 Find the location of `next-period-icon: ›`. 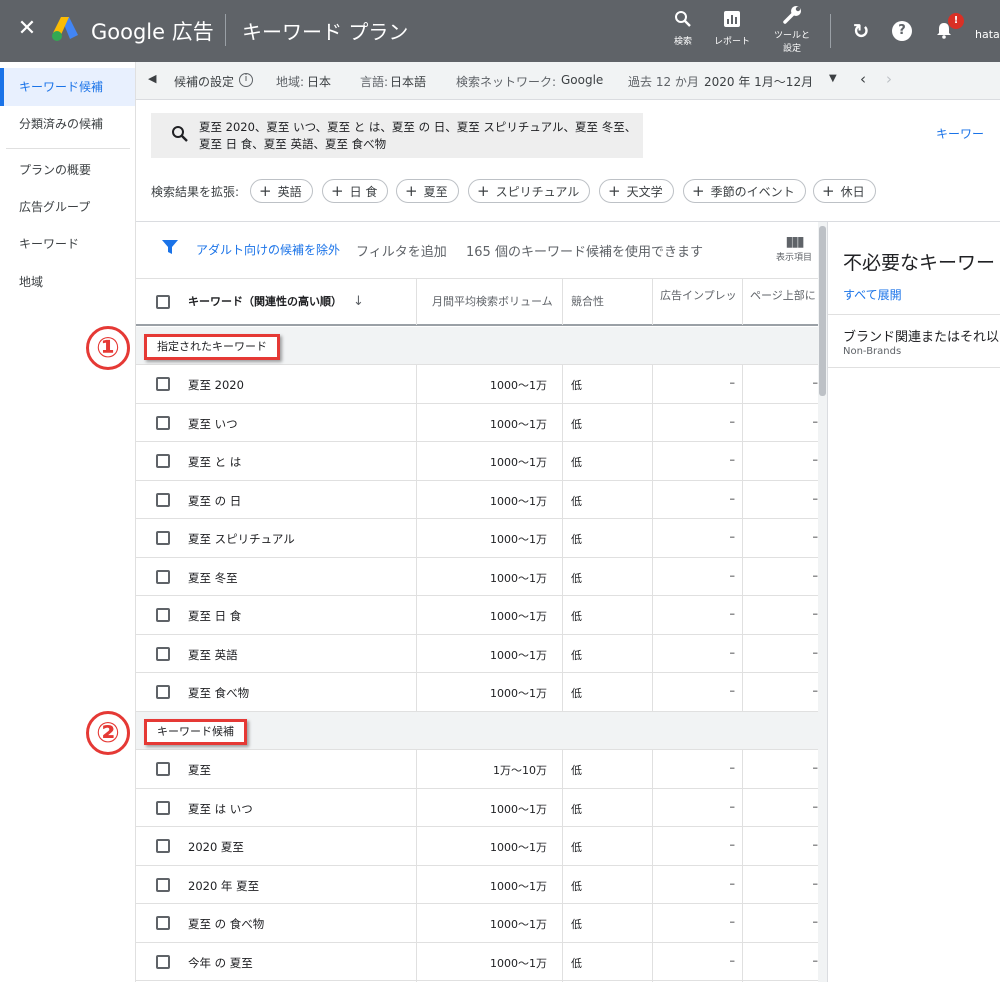

next-period-icon: › is located at coordinates (889, 79).